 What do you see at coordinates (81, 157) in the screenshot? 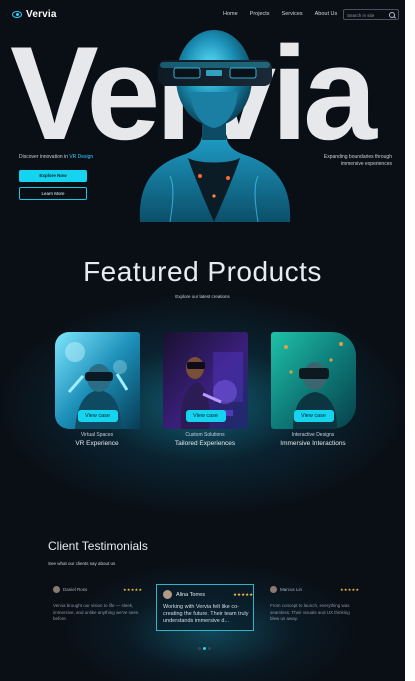
I see `hero-tagline-accent: VR Design` at bounding box center [81, 157].